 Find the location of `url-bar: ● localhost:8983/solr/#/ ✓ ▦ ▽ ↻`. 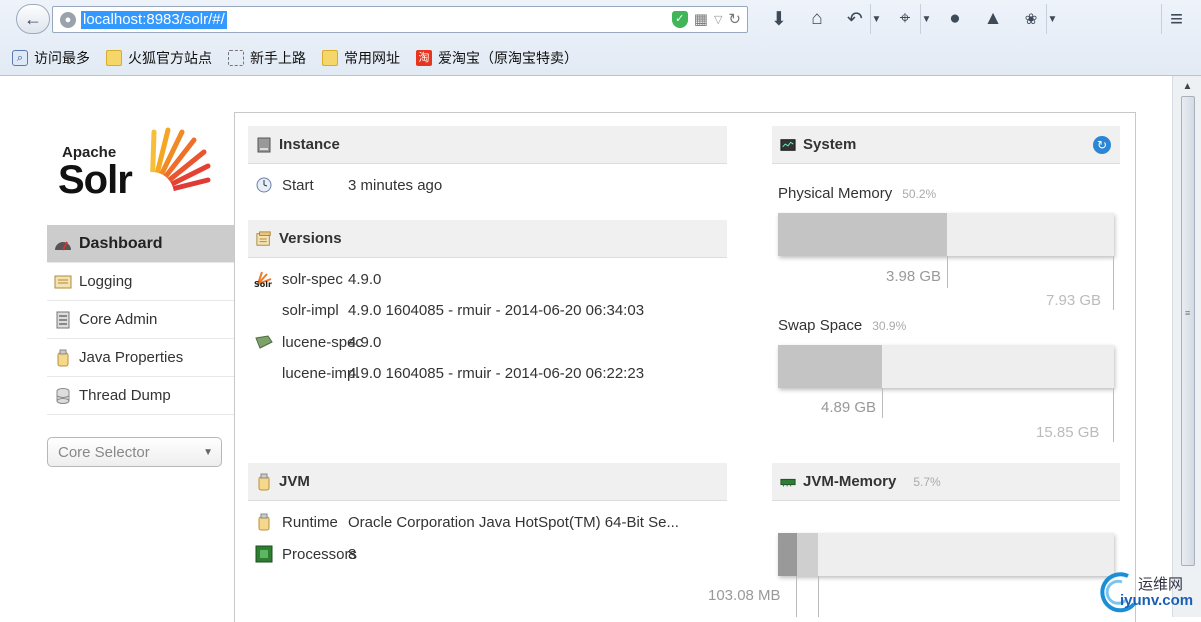

url-bar: ● localhost:8983/solr/#/ ✓ ▦ ▽ ↻ is located at coordinates (400, 19).